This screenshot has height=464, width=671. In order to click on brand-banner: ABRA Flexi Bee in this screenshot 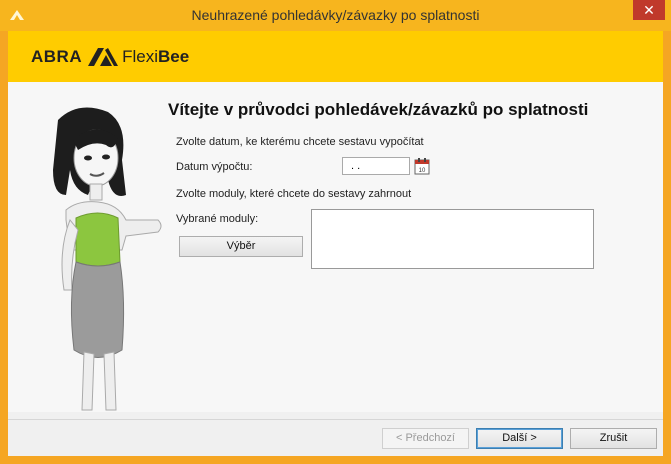, I will do `click(335, 56)`.